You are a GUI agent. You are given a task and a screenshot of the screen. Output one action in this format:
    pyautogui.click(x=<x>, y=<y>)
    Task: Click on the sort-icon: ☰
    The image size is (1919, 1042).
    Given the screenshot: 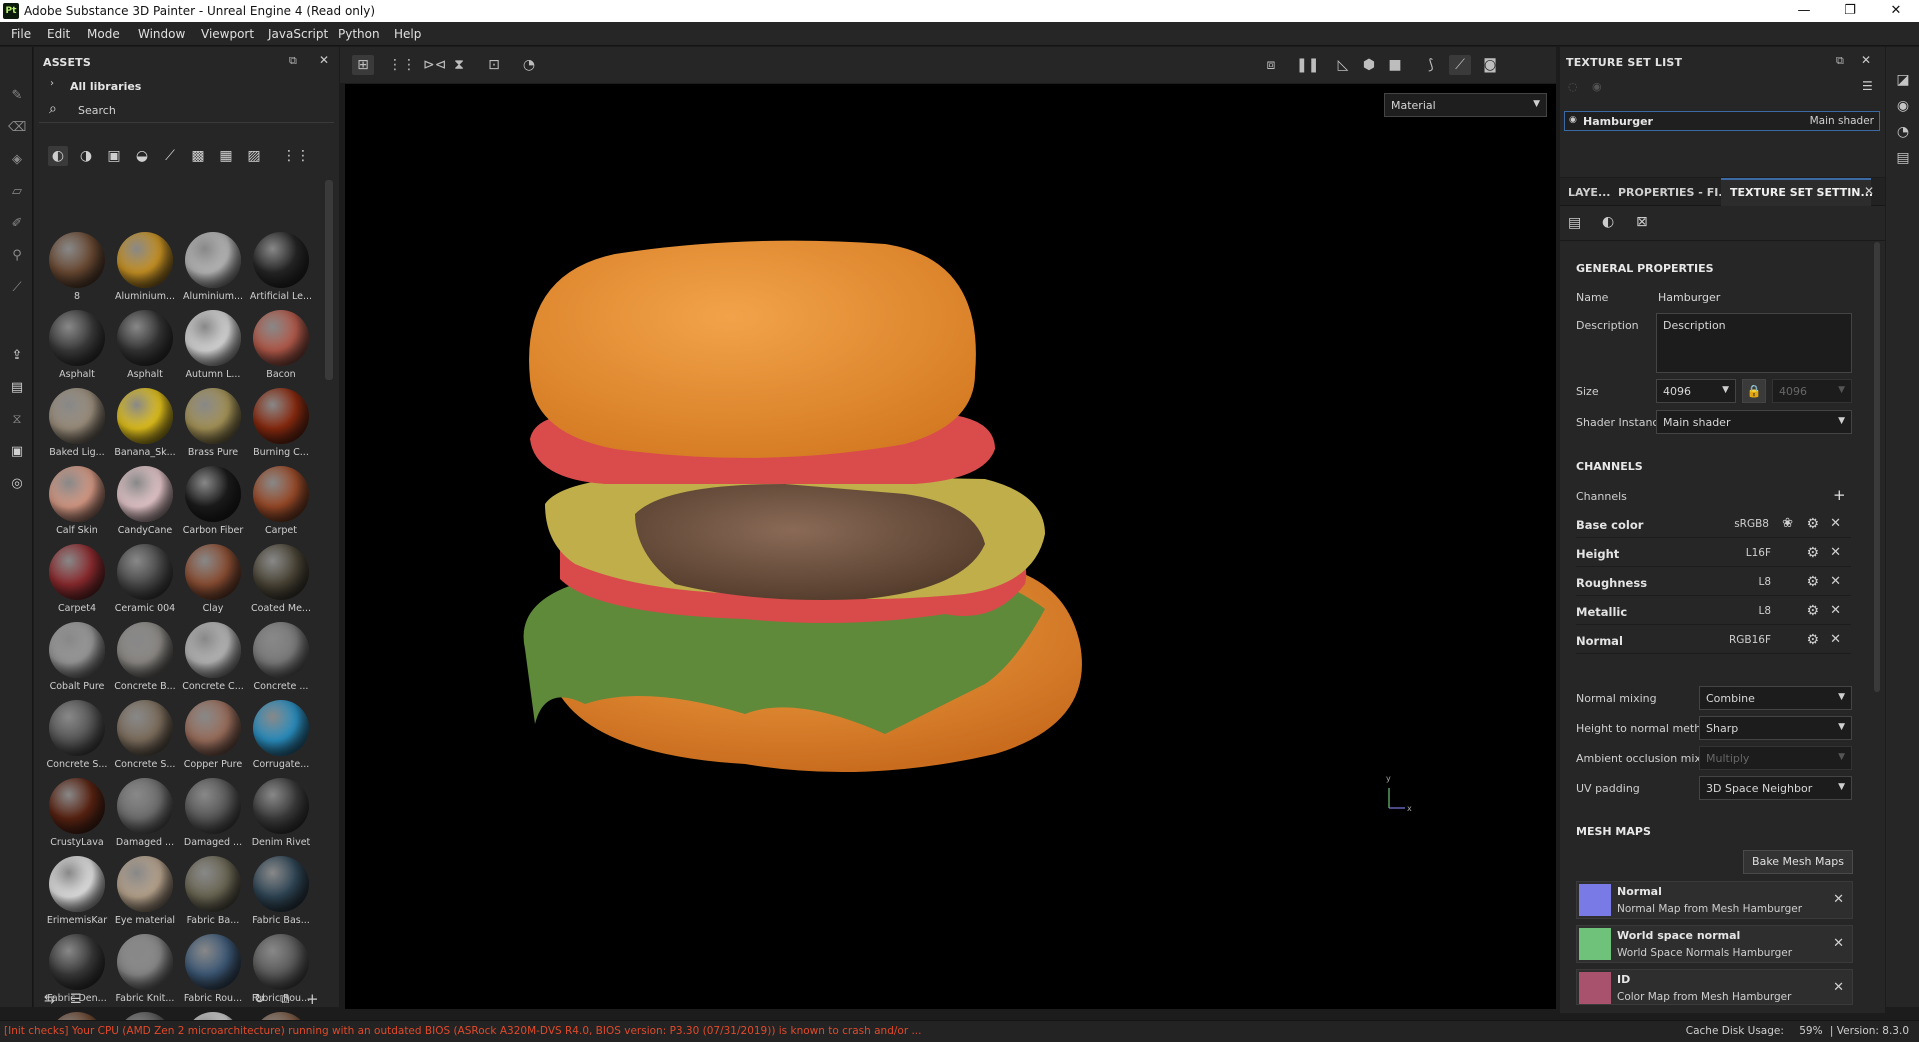 What is the action you would take?
    pyautogui.click(x=76, y=999)
    